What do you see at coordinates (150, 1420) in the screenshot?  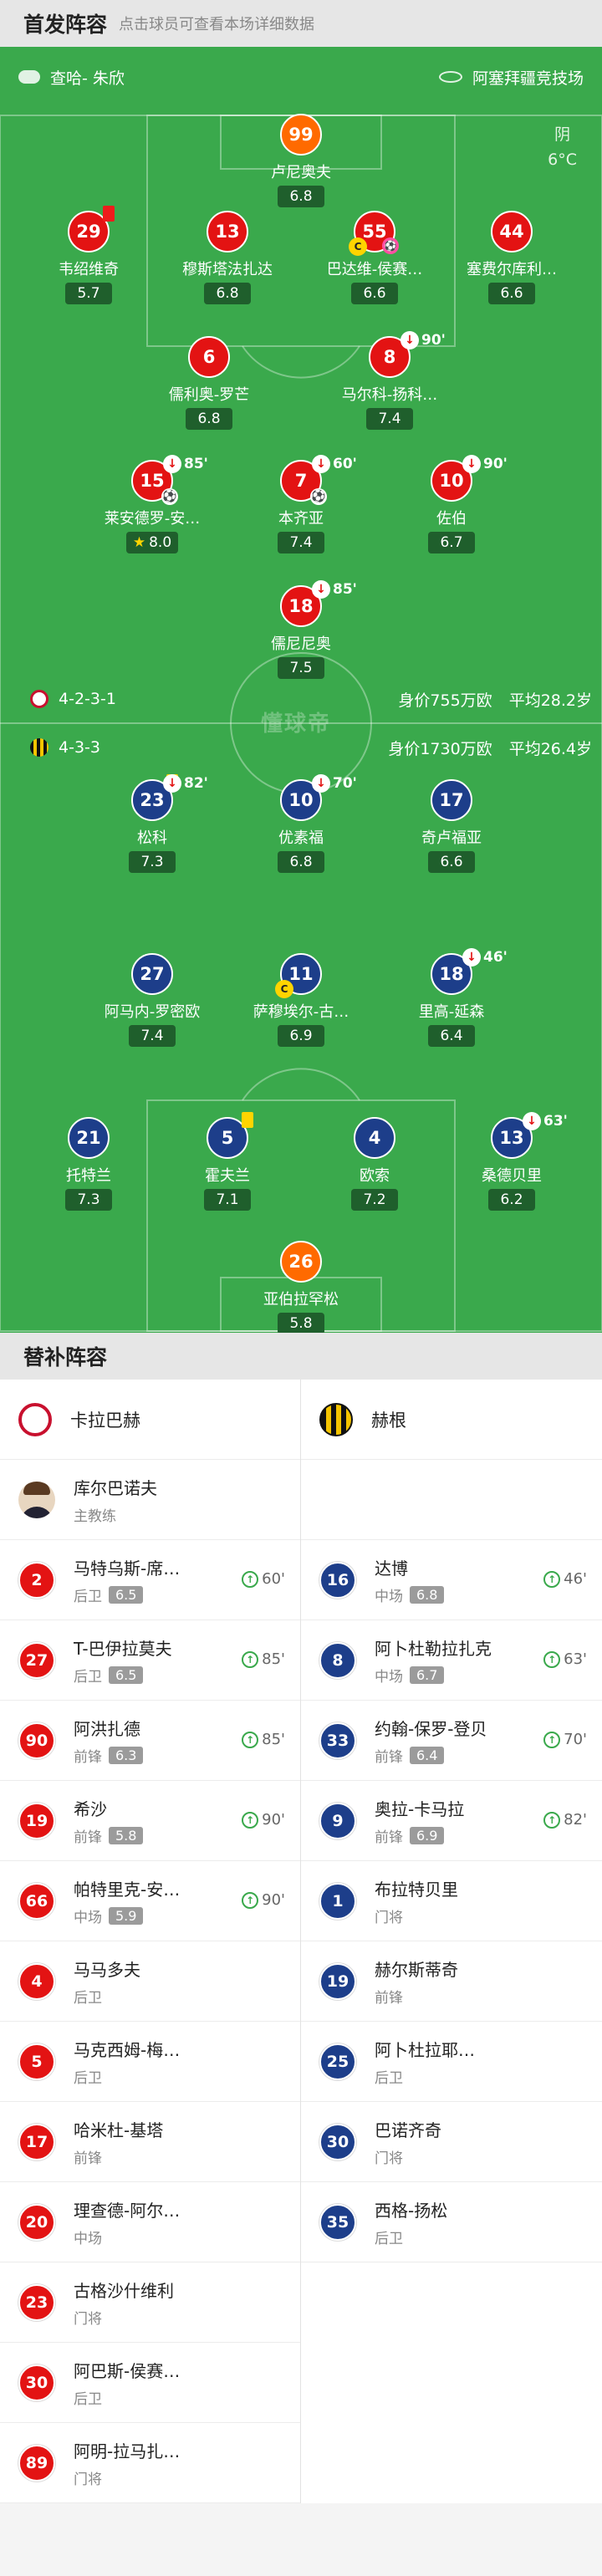 I see `home-team-row: 卡拉巴赫` at bounding box center [150, 1420].